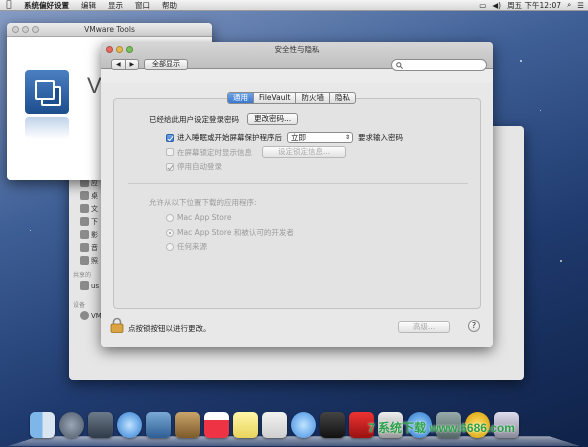 The height and width of the screenshot is (447, 588). What do you see at coordinates (380, 137) in the screenshot?
I see `require-password-suffix: 要求输入密码` at bounding box center [380, 137].